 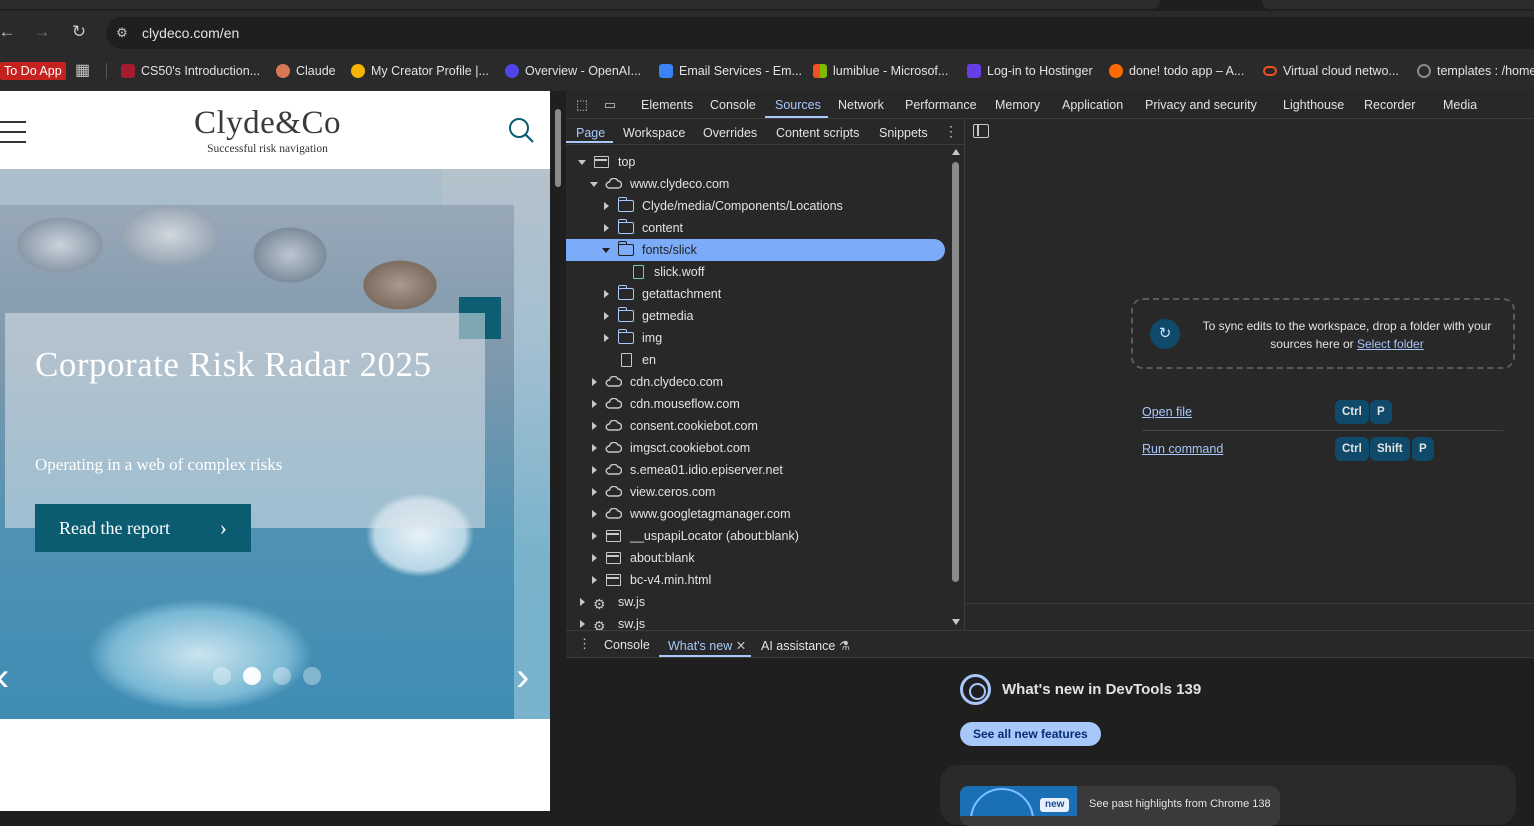 I want to click on tree-item-frame: bc-v4.min.html, so click(x=756, y=580).